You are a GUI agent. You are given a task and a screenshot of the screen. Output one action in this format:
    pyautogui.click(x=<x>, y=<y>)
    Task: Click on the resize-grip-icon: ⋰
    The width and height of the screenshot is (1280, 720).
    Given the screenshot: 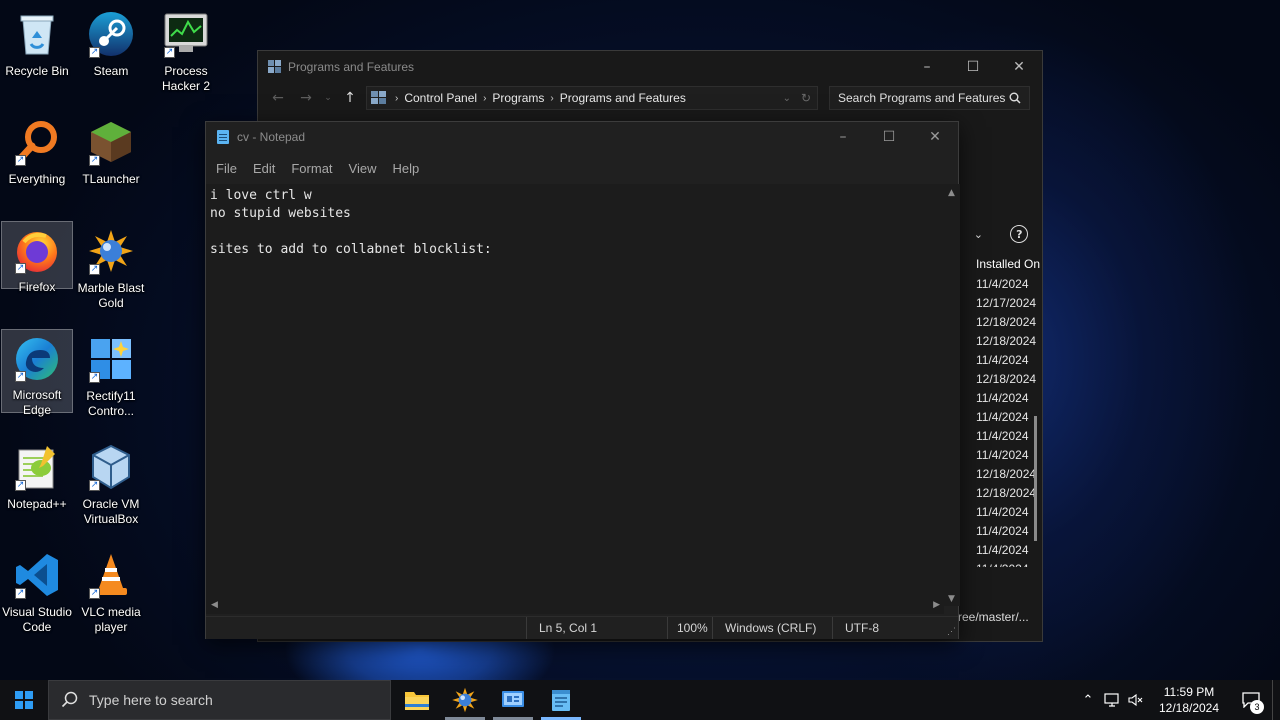 What is the action you would take?
    pyautogui.click(x=951, y=631)
    